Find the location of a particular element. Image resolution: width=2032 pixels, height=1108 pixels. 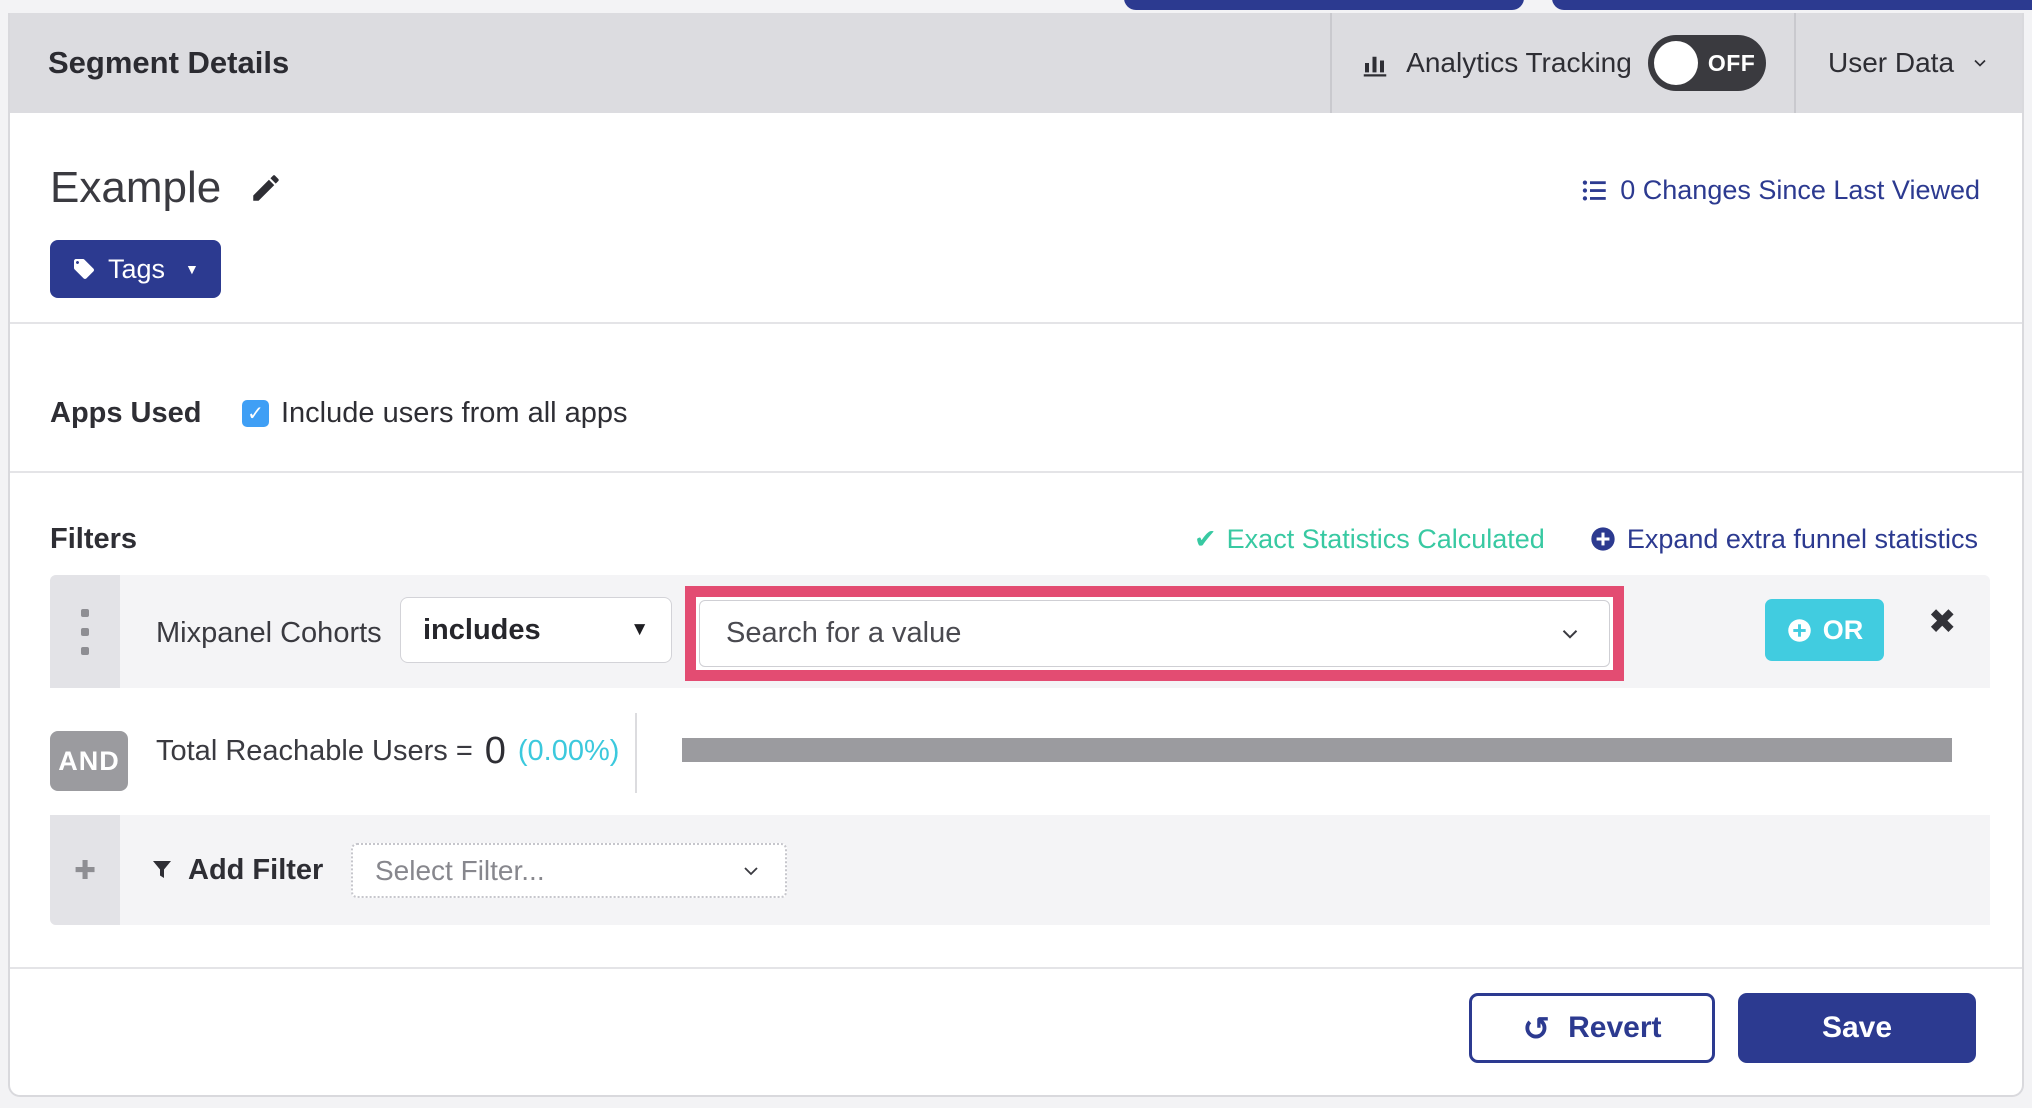

edit-pencil-icon is located at coordinates (266, 188).